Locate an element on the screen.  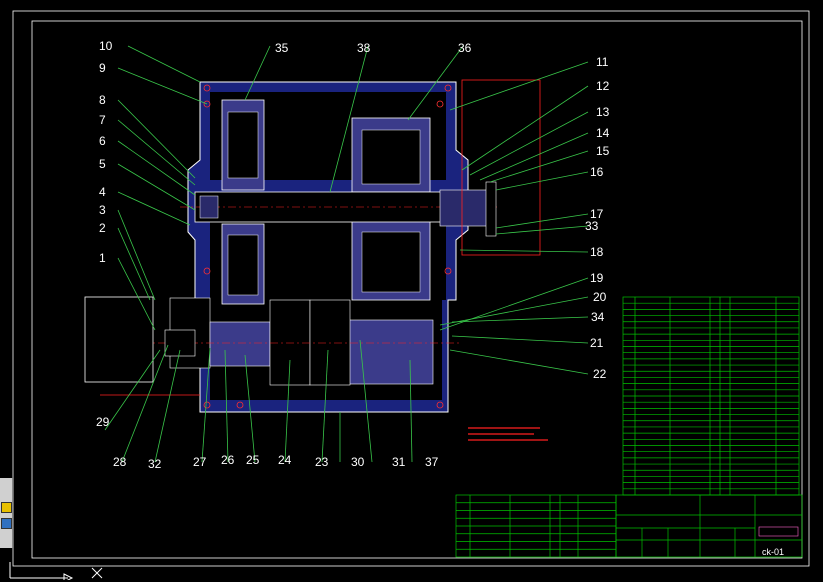
part-label: 9 is located at coordinates (102, 68).